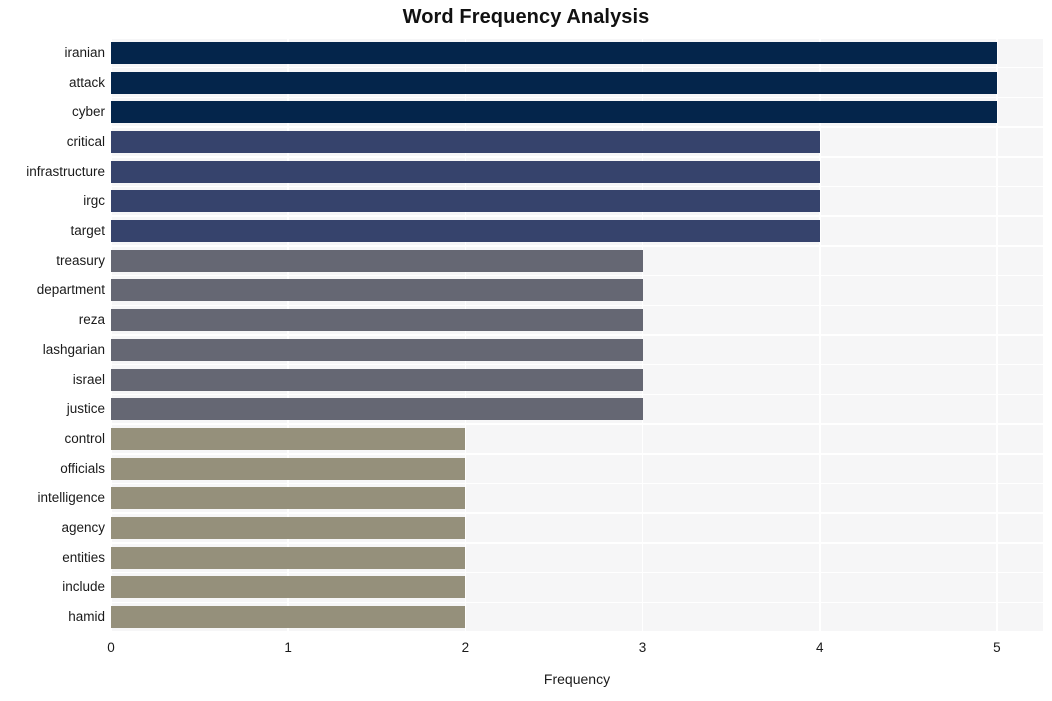 The image size is (1052, 701). I want to click on y-tick-label: control, so click(84, 438).